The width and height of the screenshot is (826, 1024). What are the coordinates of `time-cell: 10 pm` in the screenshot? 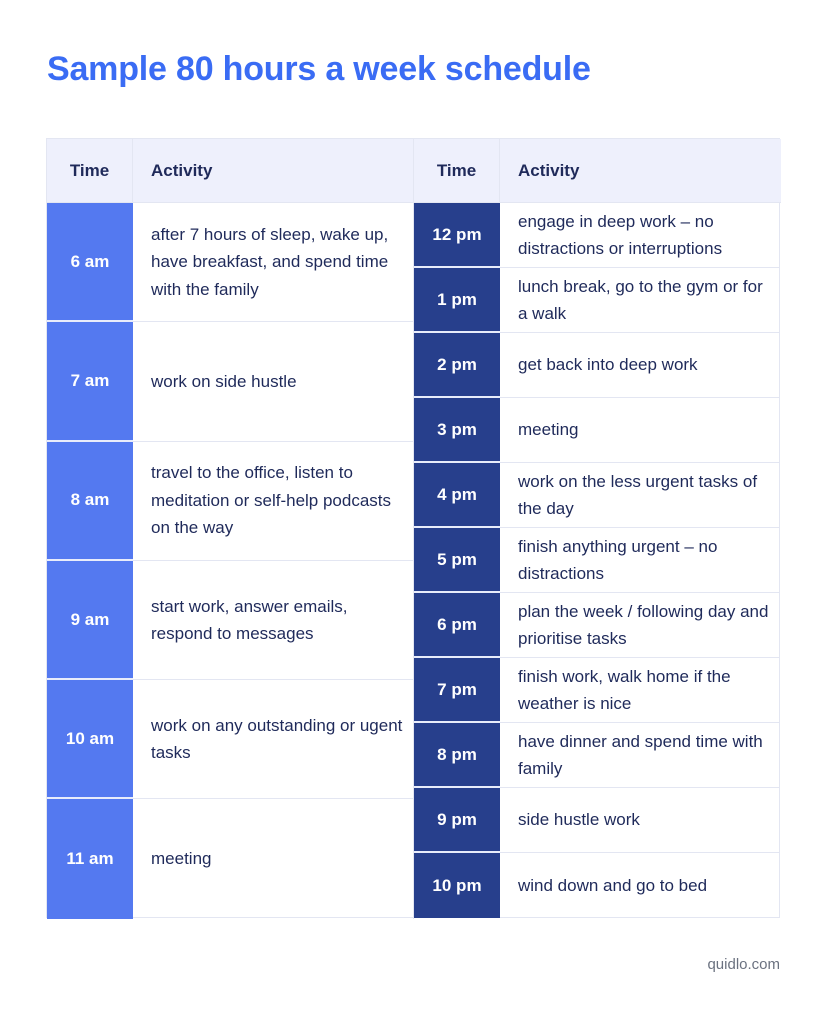 It's located at (457, 885).